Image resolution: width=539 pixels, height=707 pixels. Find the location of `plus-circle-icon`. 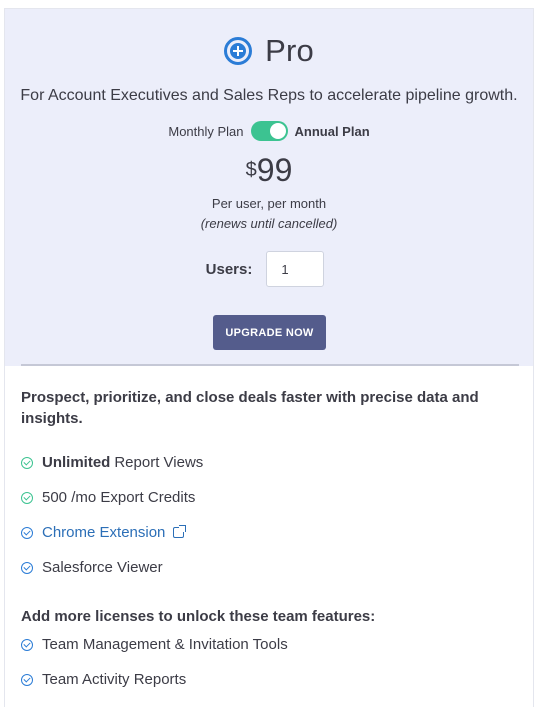

plus-circle-icon is located at coordinates (238, 51).